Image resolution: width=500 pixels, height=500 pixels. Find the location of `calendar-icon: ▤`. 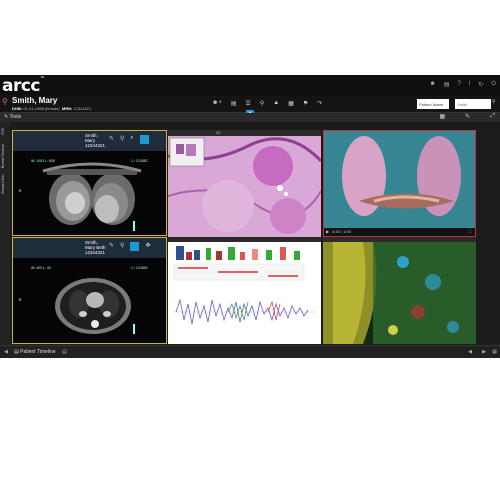

calendar-icon: ▤ is located at coordinates (64, 352).